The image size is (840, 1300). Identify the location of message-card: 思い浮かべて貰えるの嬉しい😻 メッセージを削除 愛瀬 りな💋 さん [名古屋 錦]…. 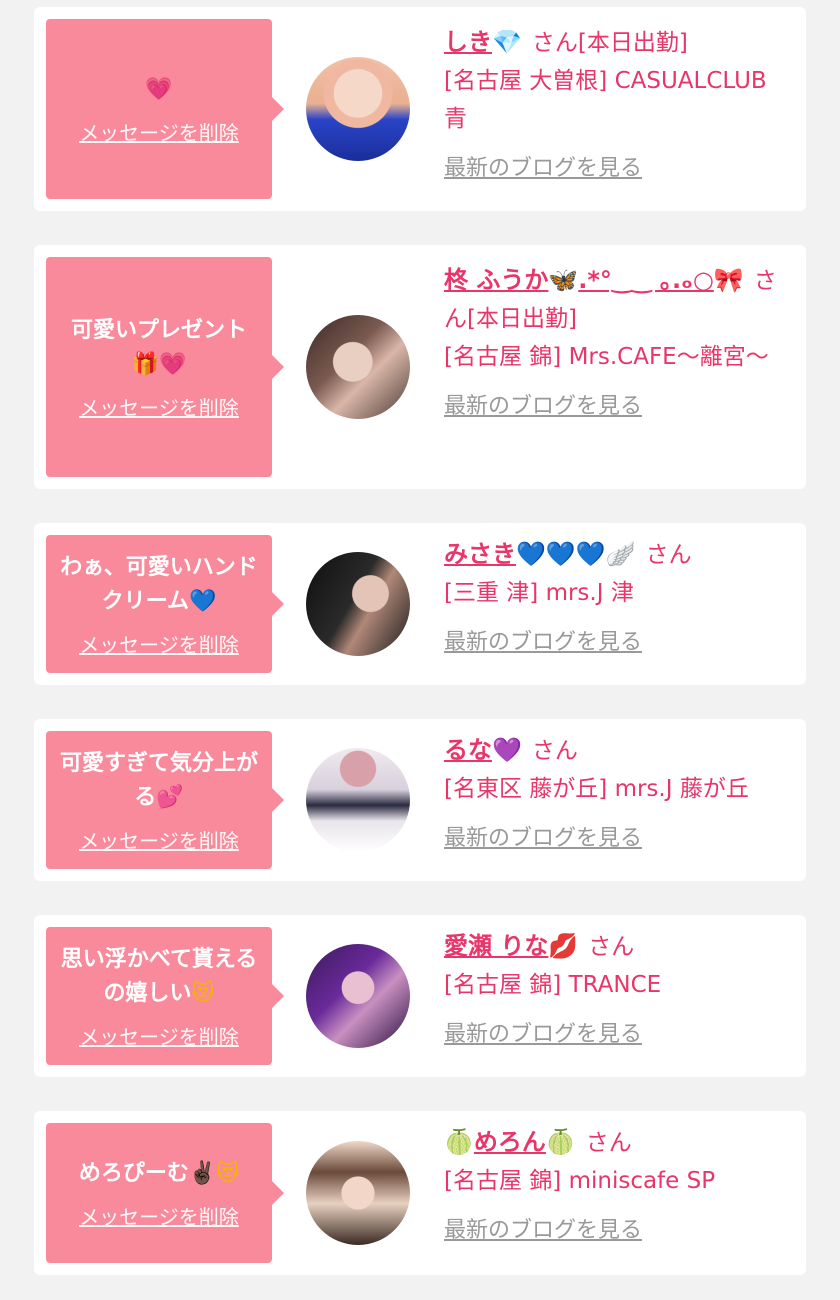
(420, 996).